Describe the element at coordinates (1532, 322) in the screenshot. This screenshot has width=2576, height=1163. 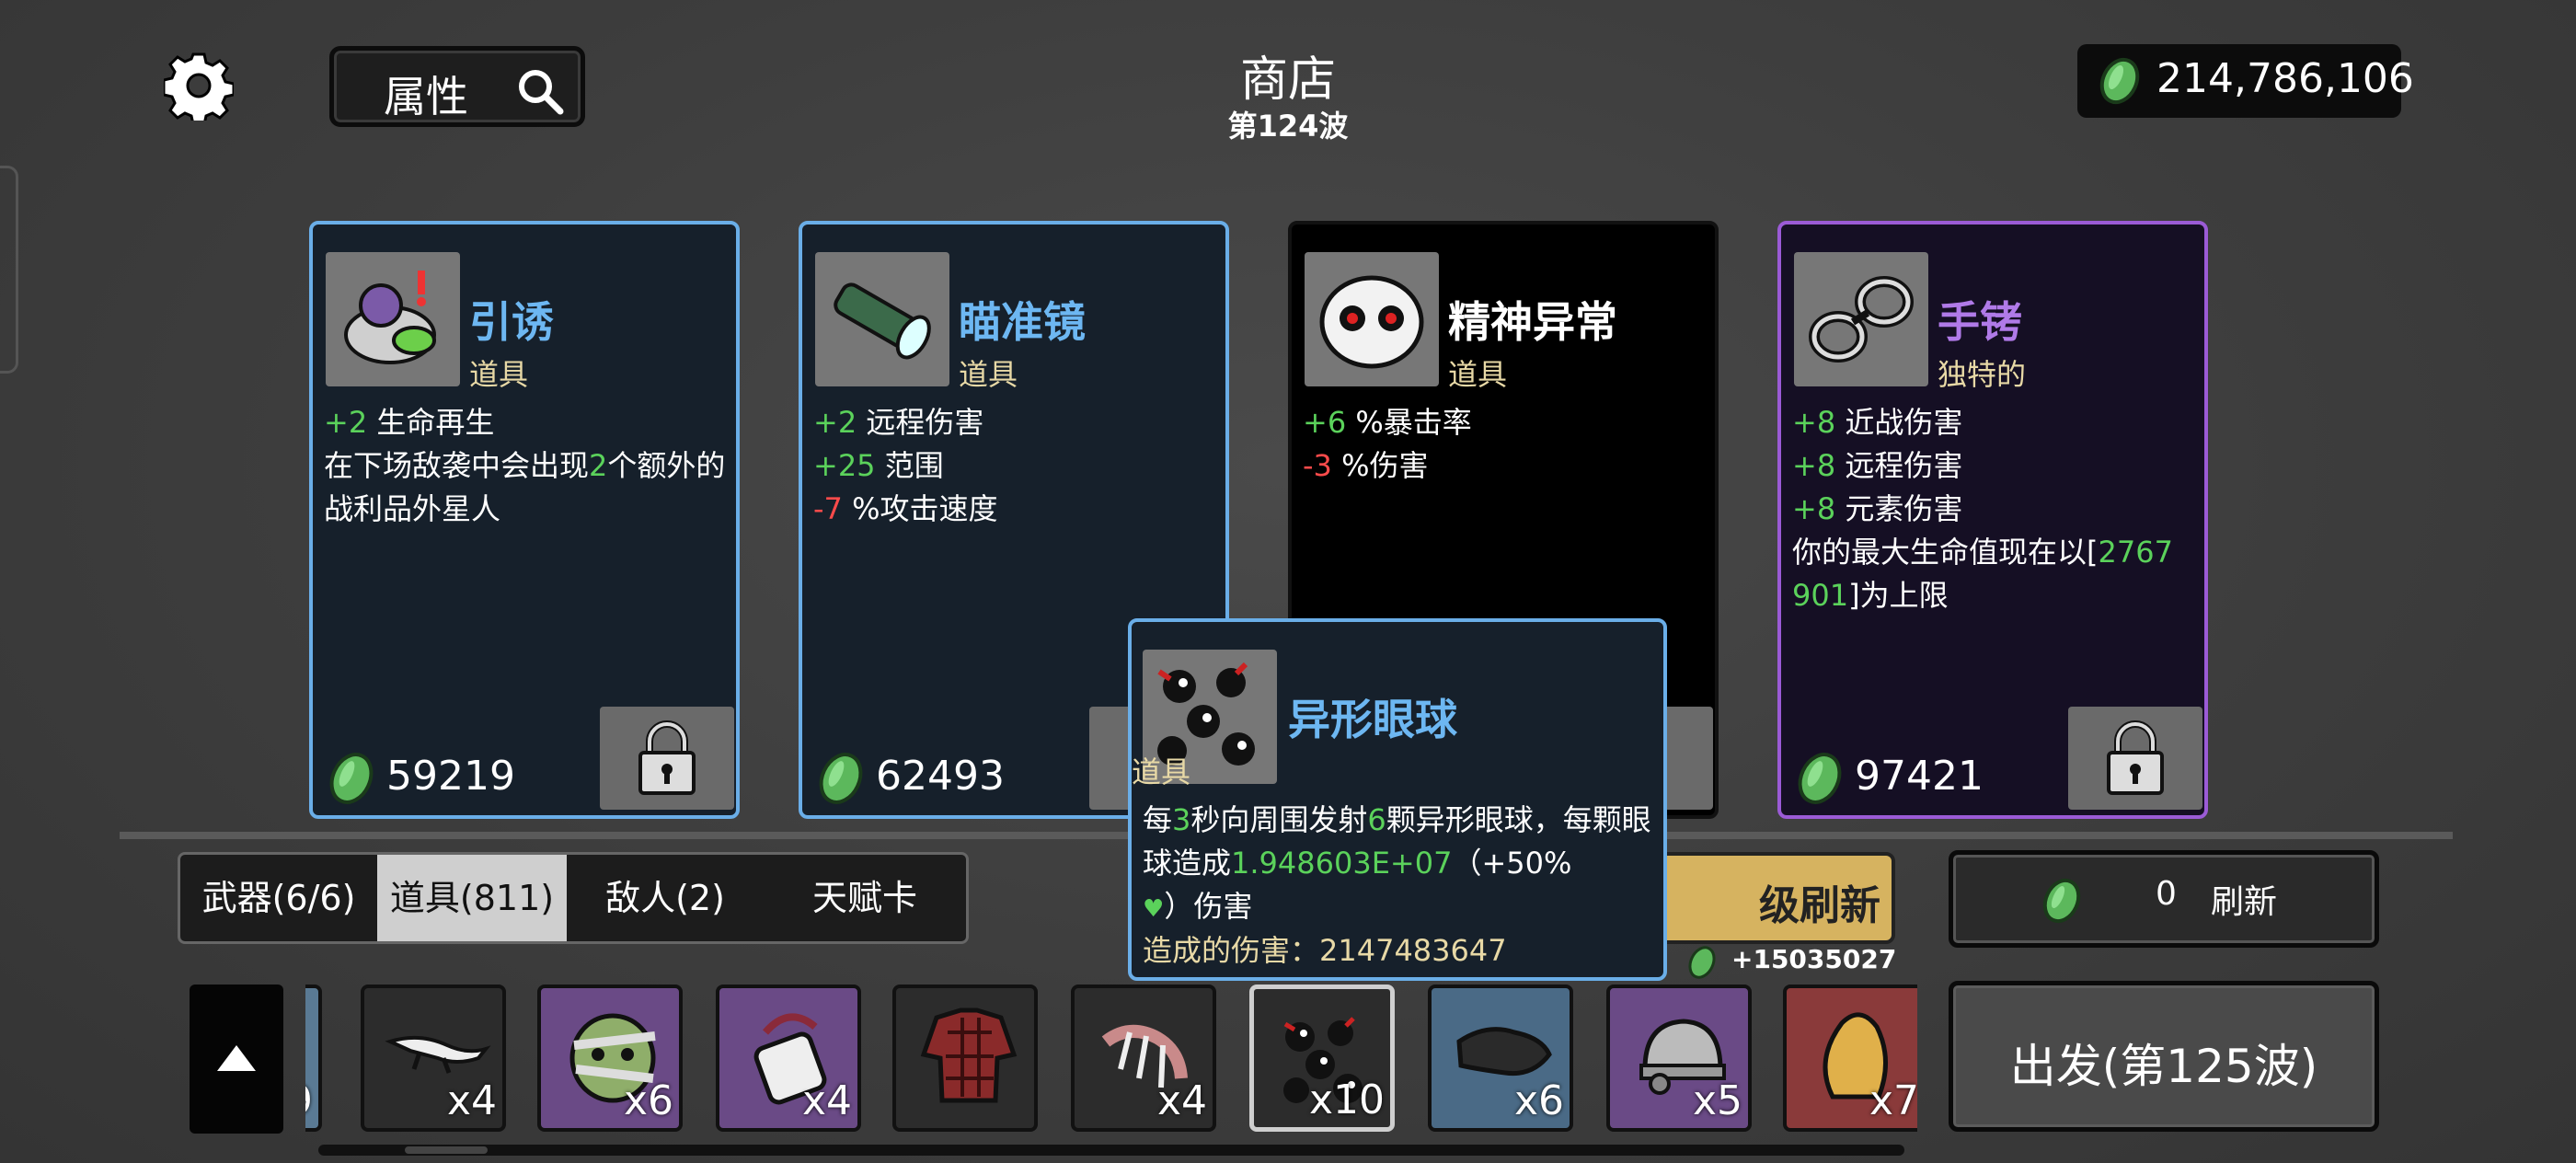
I see `item-name: 精神异常` at that location.